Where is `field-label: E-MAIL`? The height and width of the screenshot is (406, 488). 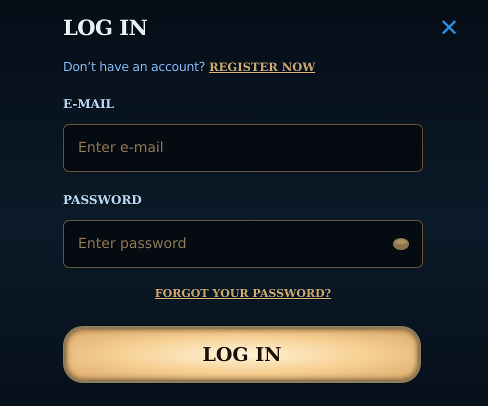 field-label: E-MAIL is located at coordinates (88, 104).